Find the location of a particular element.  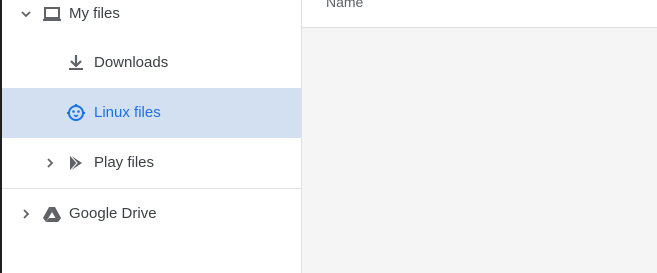

sidebar-item-downloads: Downloads is located at coordinates (152, 63).